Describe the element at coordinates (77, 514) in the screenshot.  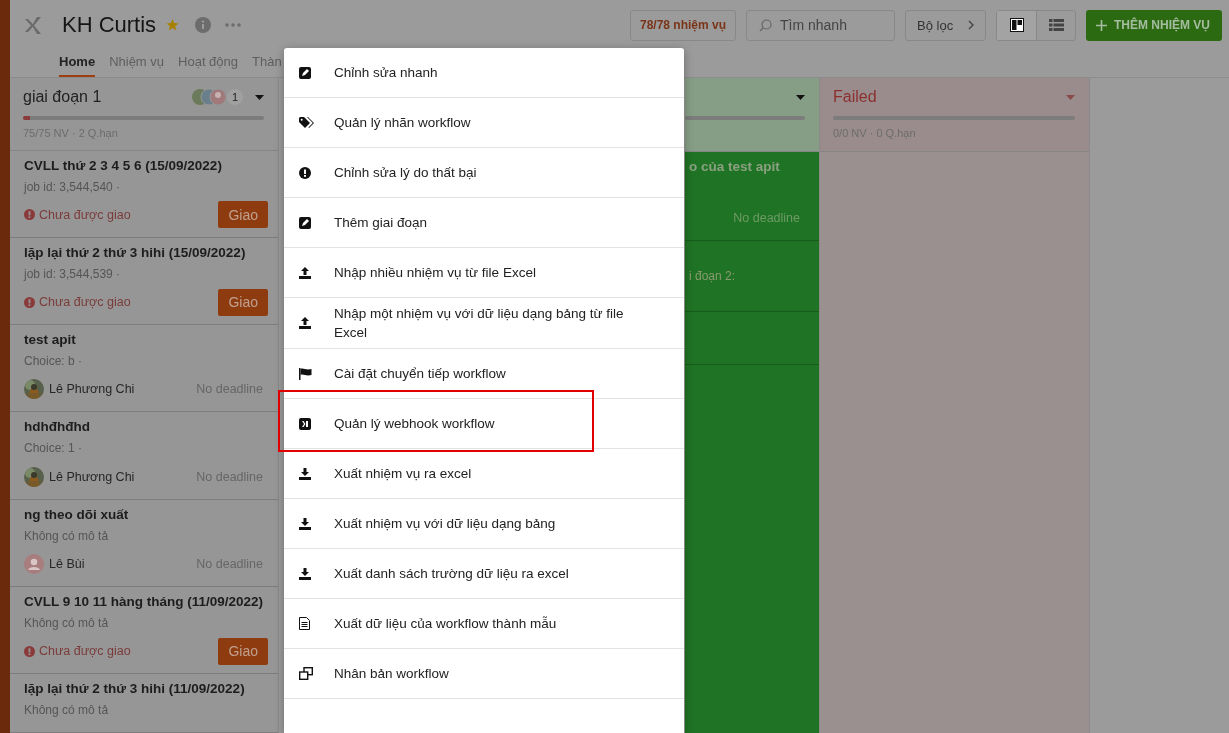
I see `card-title: ng theo dõi xuất` at that location.